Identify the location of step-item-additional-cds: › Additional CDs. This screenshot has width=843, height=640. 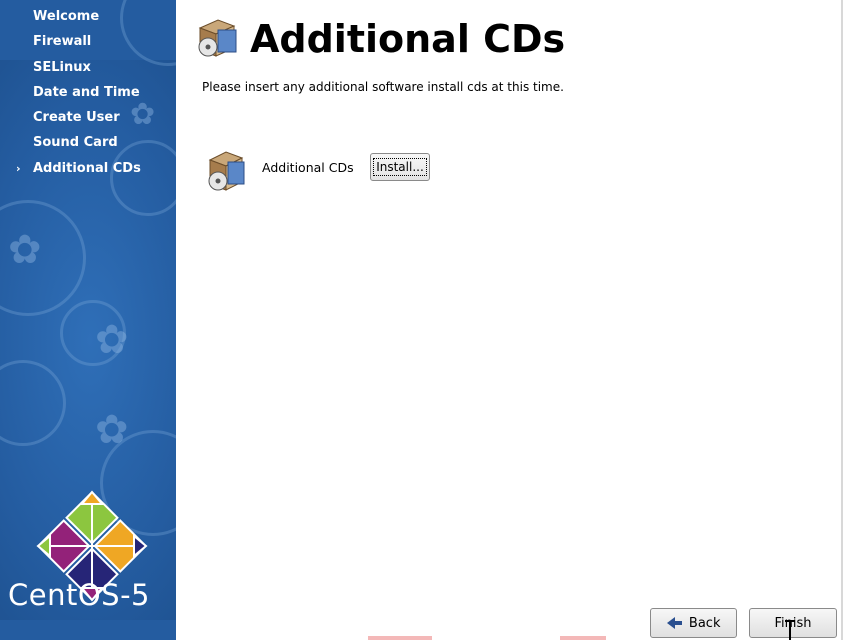
(88, 170).